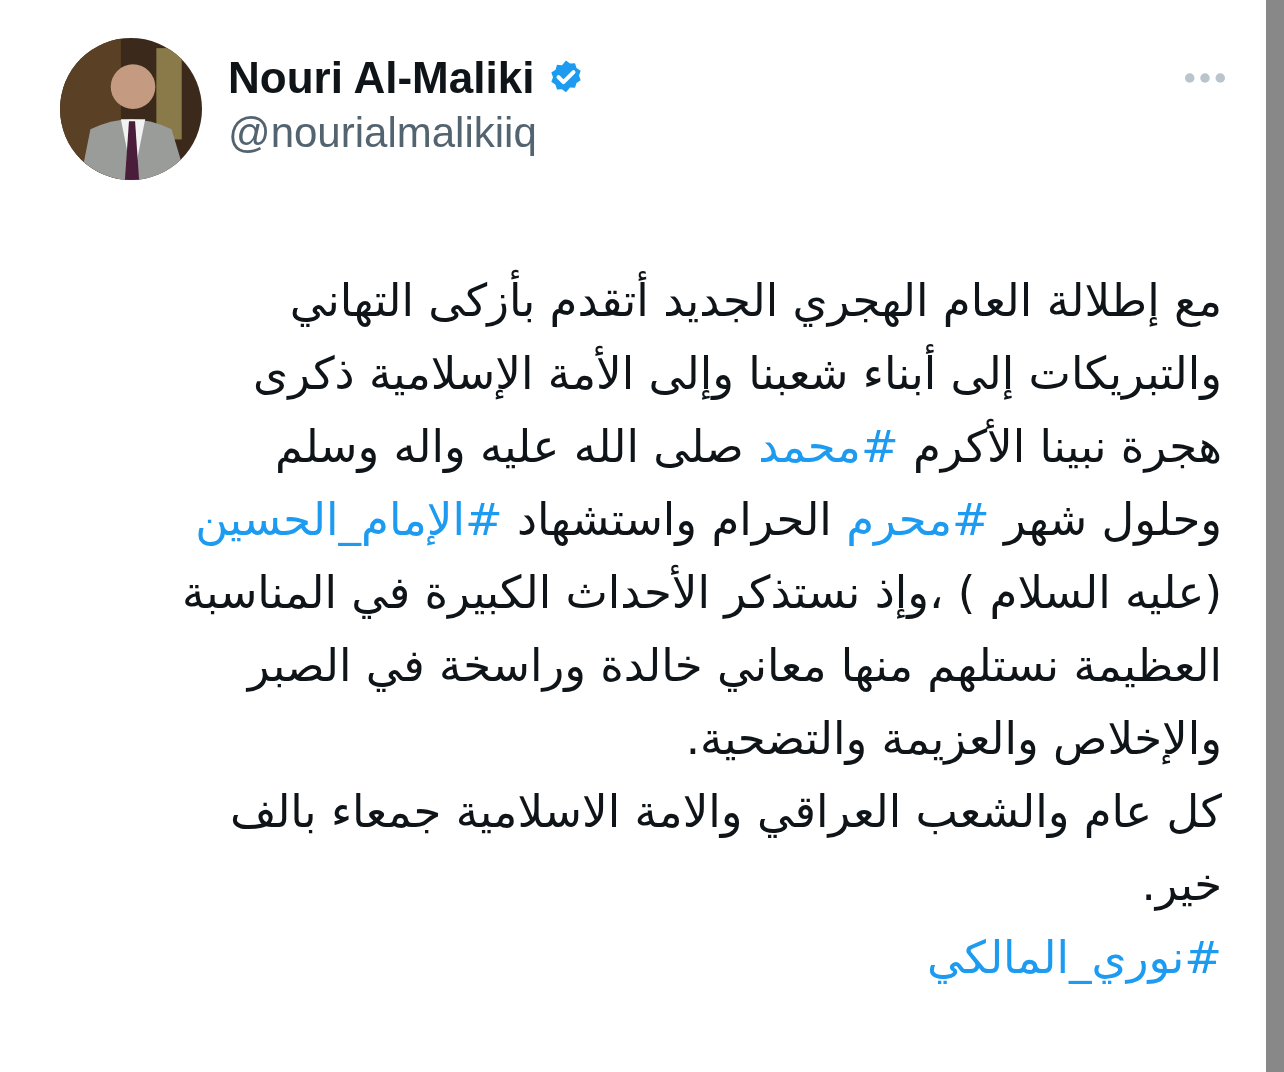 This screenshot has width=1284, height=1072. What do you see at coordinates (1074, 957) in the screenshot?
I see `hashtag-link: #نوري_المالكي` at bounding box center [1074, 957].